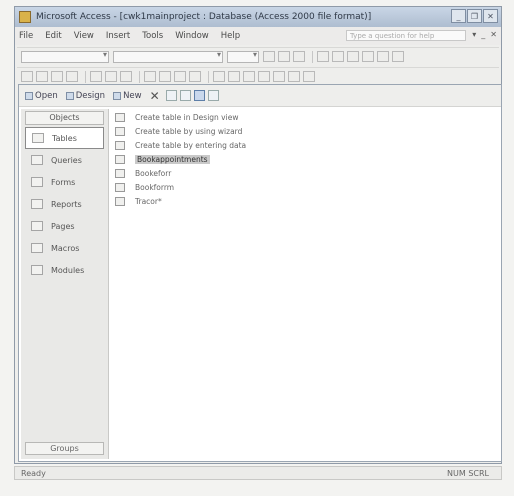 The image size is (514, 496). I want to click on objects-item-pages: Pages, so click(64, 226).